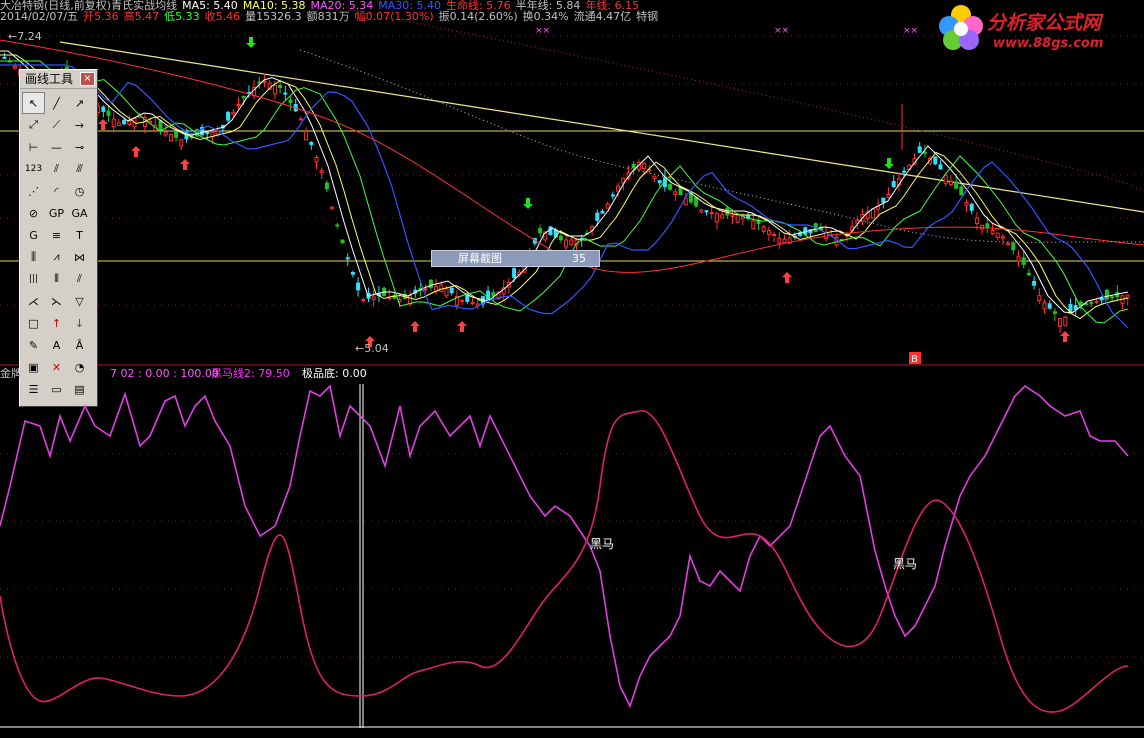 The width and height of the screenshot is (1144, 738). What do you see at coordinates (579, 258) in the screenshot?
I see `screenshot-label-value: 35` at bounding box center [579, 258].